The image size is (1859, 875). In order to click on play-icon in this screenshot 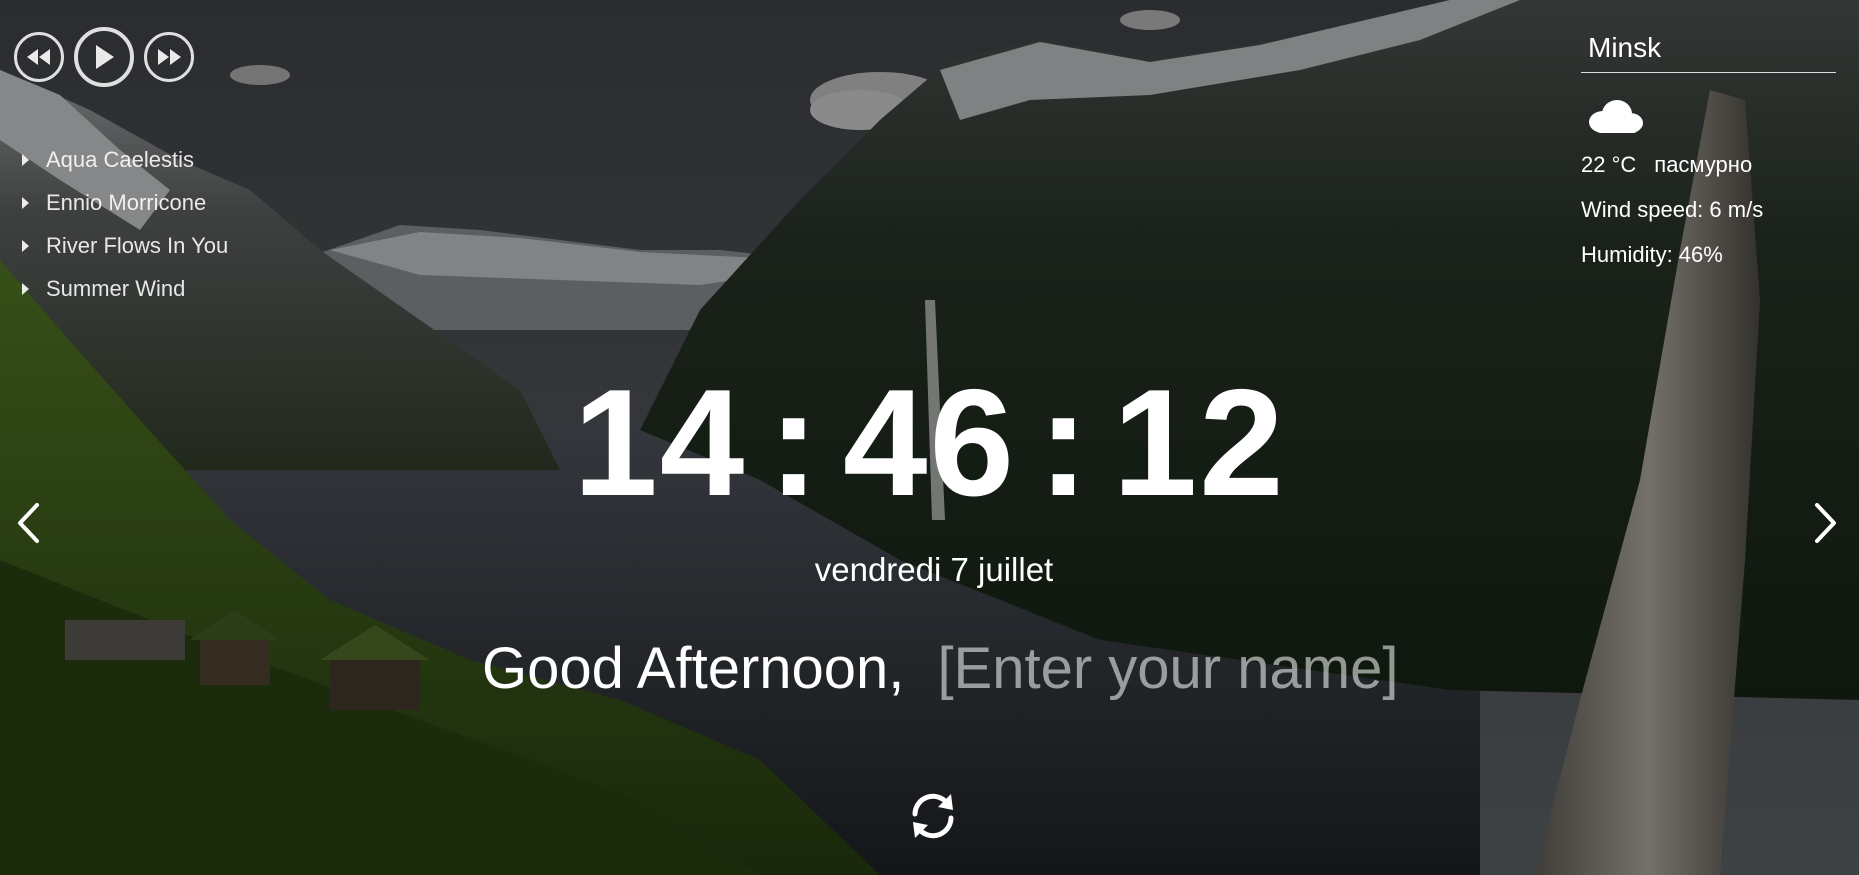, I will do `click(105, 57)`.